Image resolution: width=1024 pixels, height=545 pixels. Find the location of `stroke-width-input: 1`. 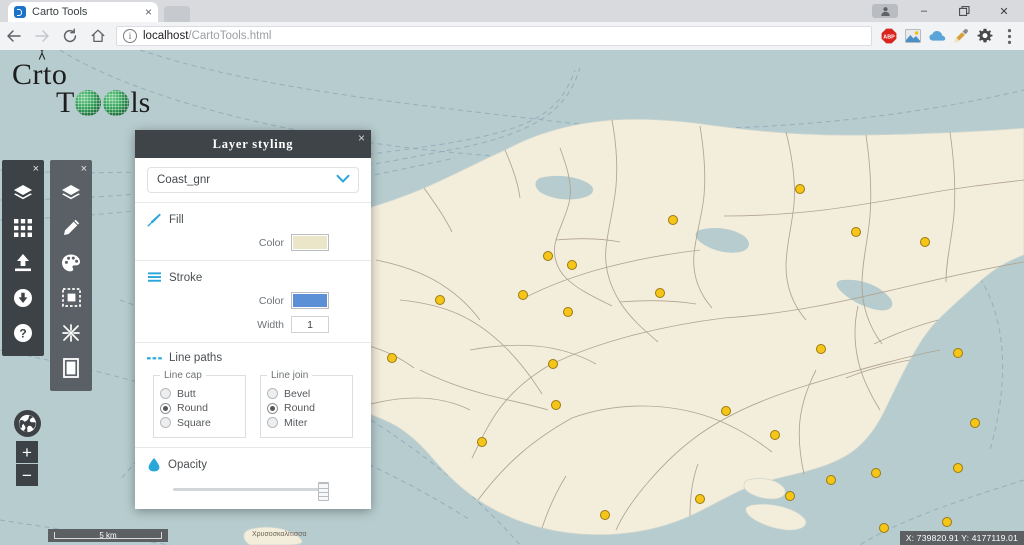

stroke-width-input: 1 is located at coordinates (310, 324).